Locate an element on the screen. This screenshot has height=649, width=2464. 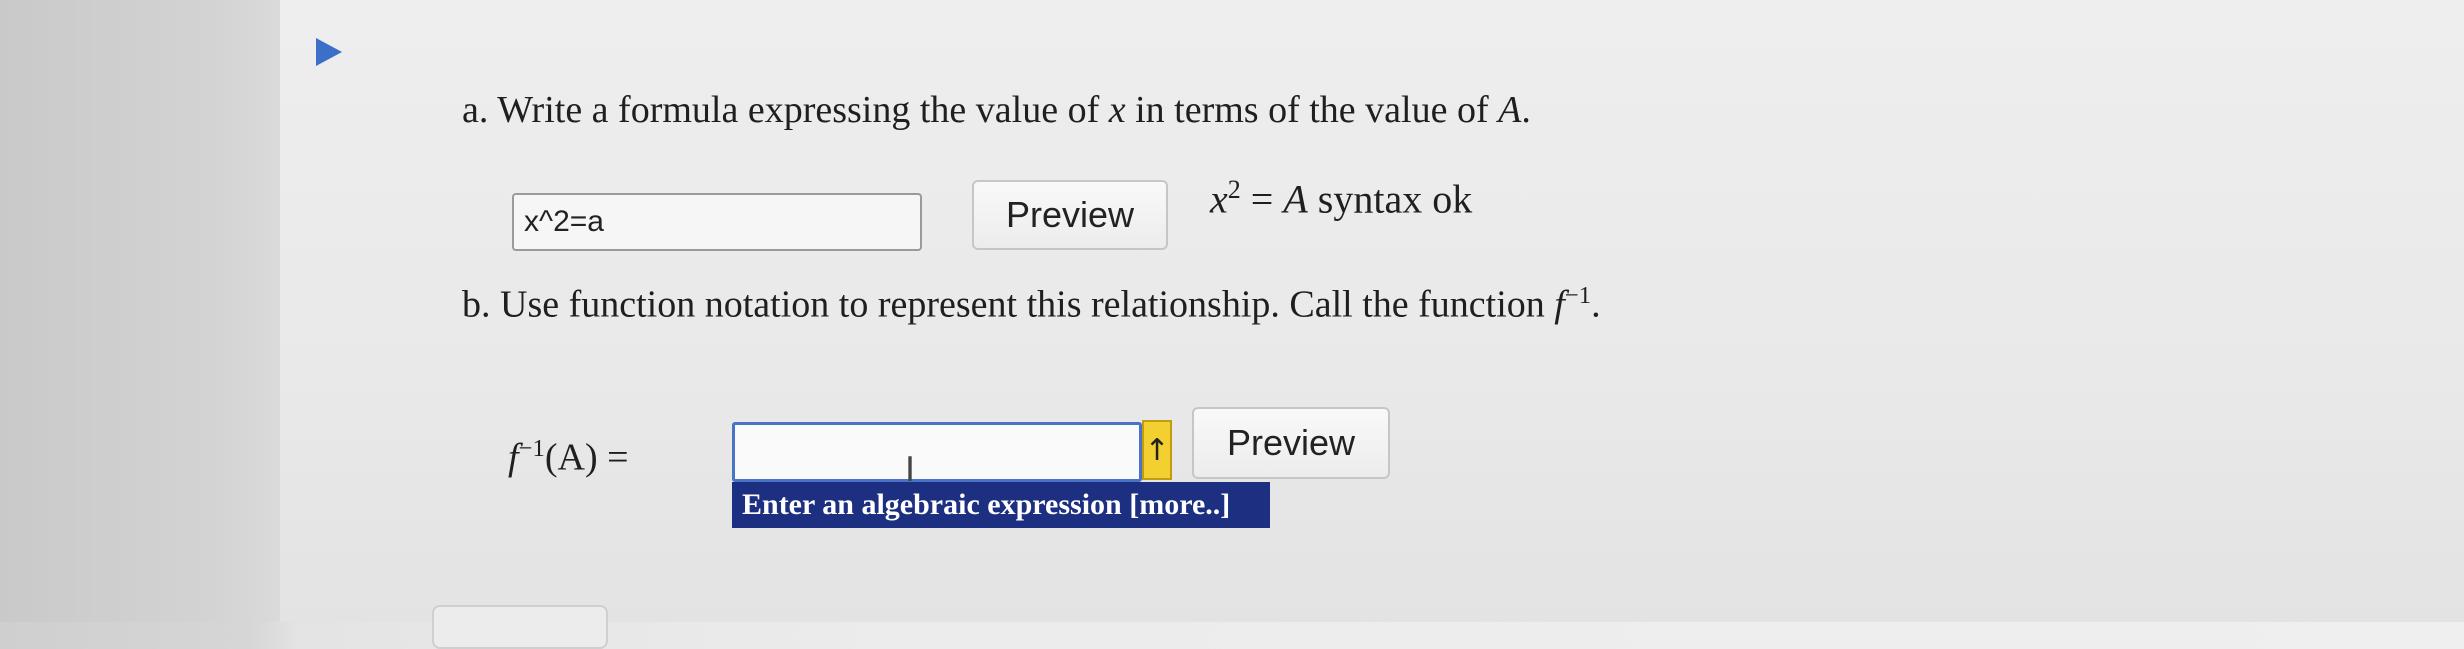
question-b-function: f is located at coordinates (1559, 304).